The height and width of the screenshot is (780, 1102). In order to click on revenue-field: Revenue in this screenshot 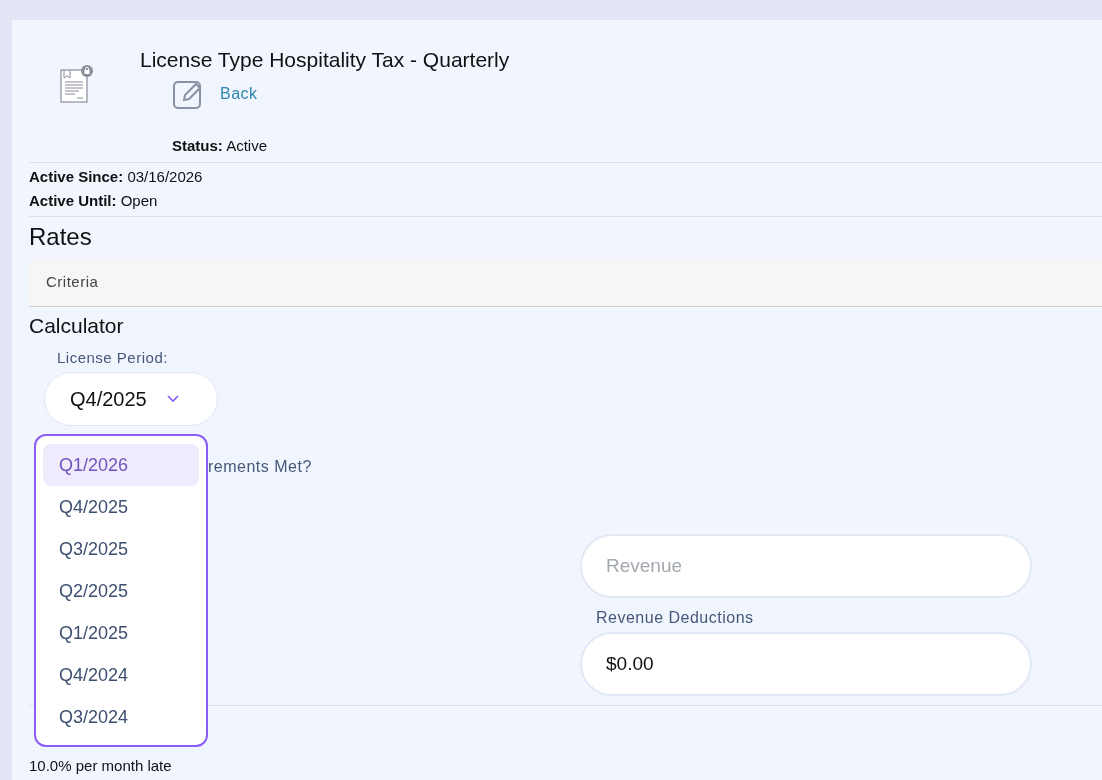, I will do `click(806, 566)`.